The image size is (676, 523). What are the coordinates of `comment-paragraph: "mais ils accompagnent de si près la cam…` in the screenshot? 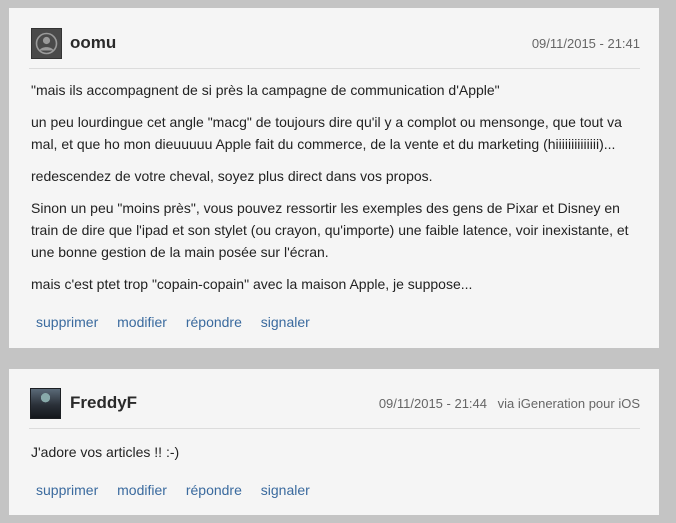 It's located at (265, 90).